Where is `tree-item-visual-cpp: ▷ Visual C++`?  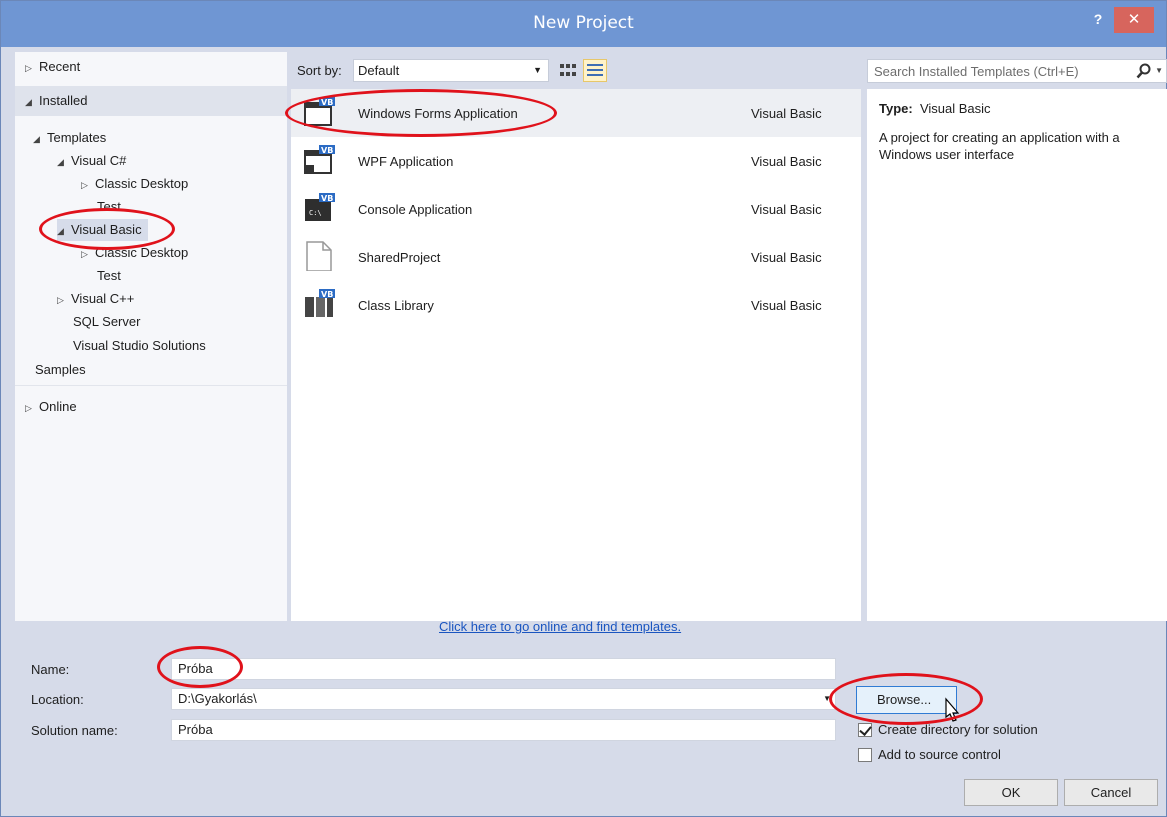
tree-item-visual-cpp: ▷ Visual C++ is located at coordinates (95, 299).